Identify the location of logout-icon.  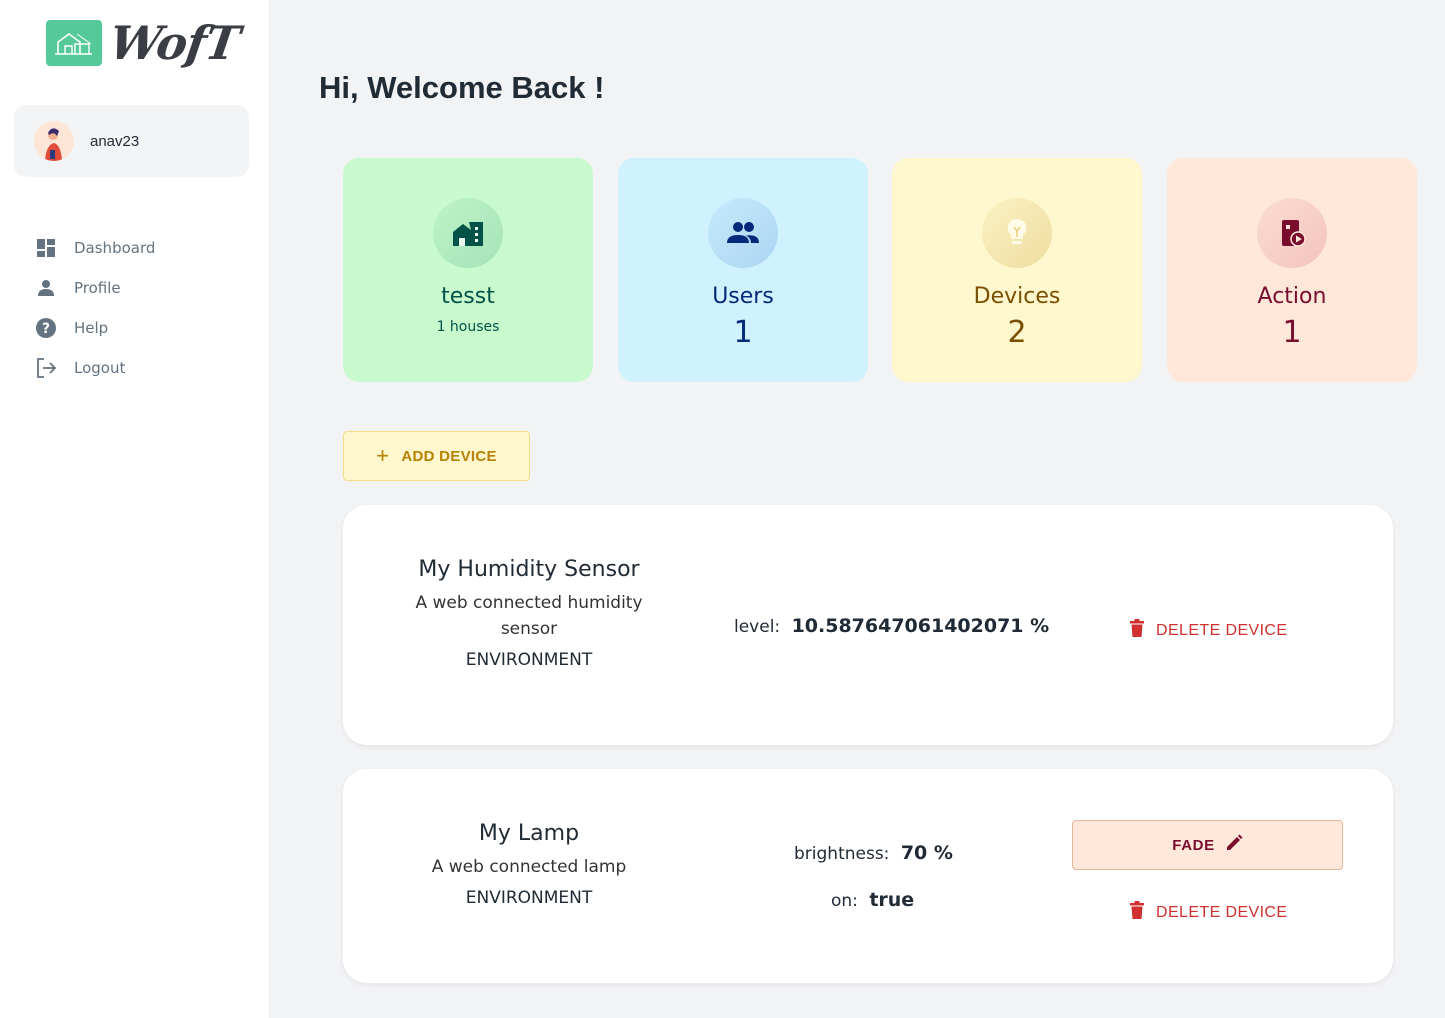
(46, 368).